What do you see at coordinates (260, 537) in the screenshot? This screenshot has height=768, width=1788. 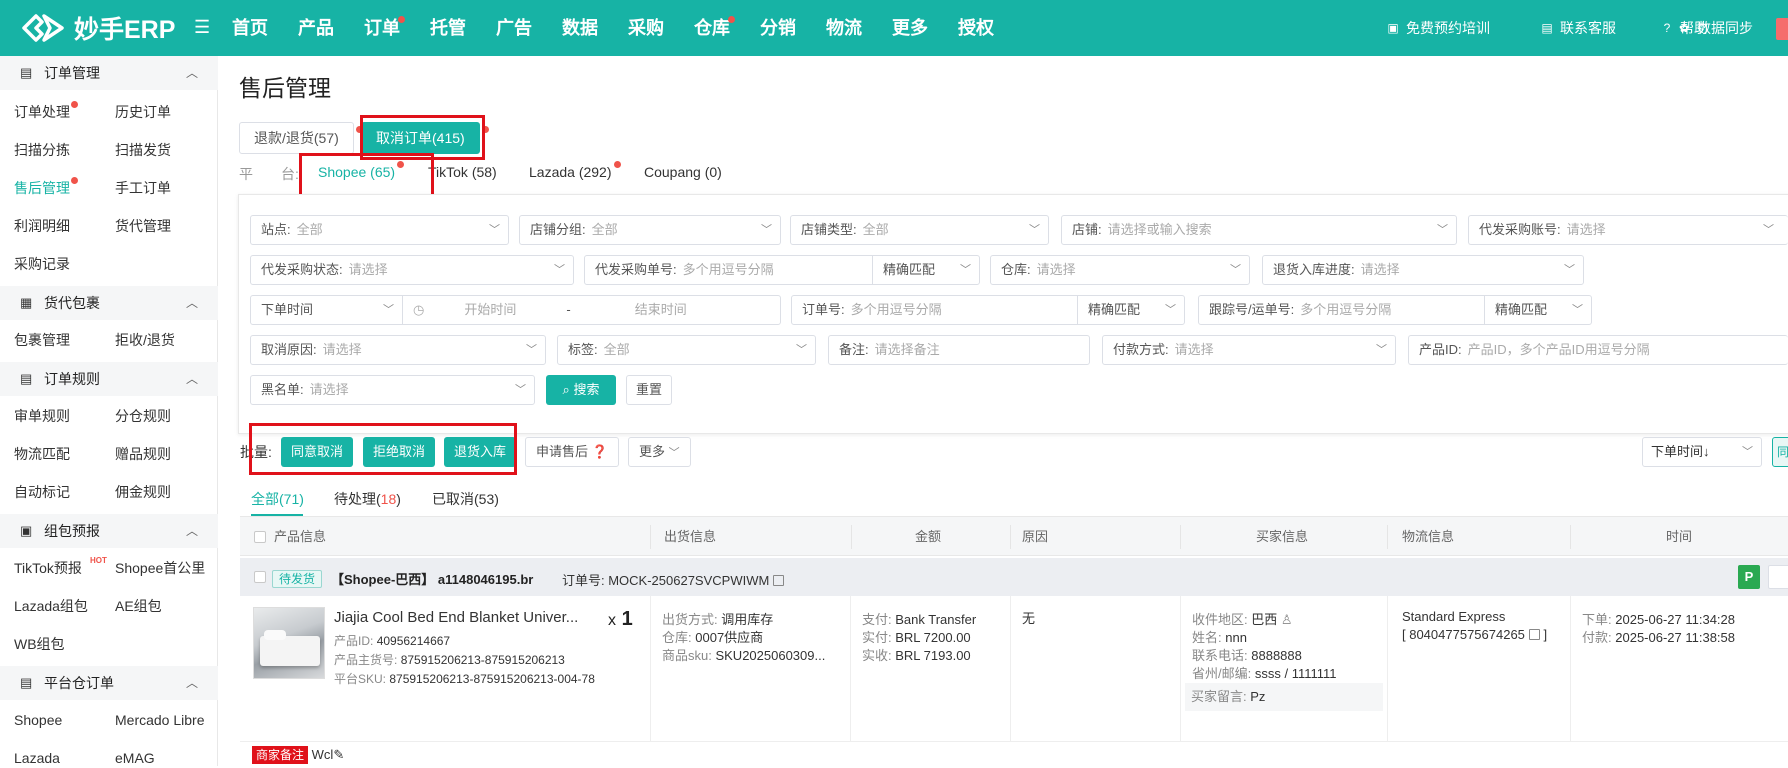 I see `select-all-checkbox` at bounding box center [260, 537].